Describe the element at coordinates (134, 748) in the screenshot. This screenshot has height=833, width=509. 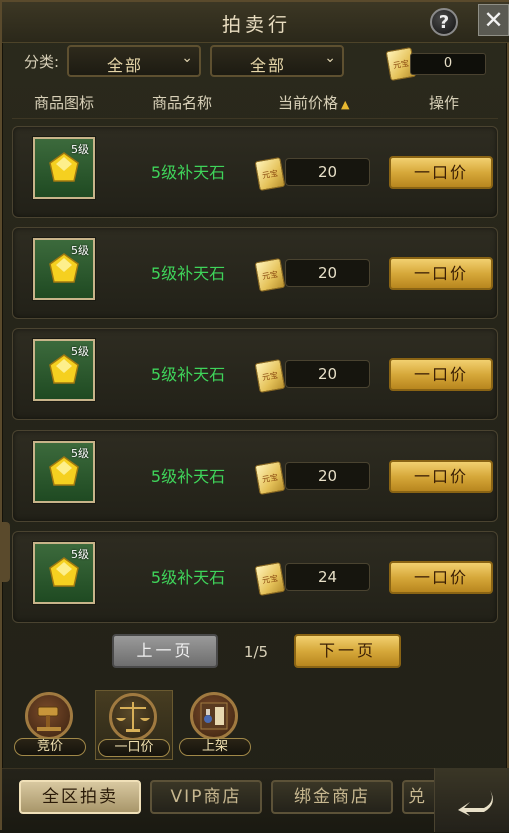
I see `buyout-mode-label: 一口价` at that location.